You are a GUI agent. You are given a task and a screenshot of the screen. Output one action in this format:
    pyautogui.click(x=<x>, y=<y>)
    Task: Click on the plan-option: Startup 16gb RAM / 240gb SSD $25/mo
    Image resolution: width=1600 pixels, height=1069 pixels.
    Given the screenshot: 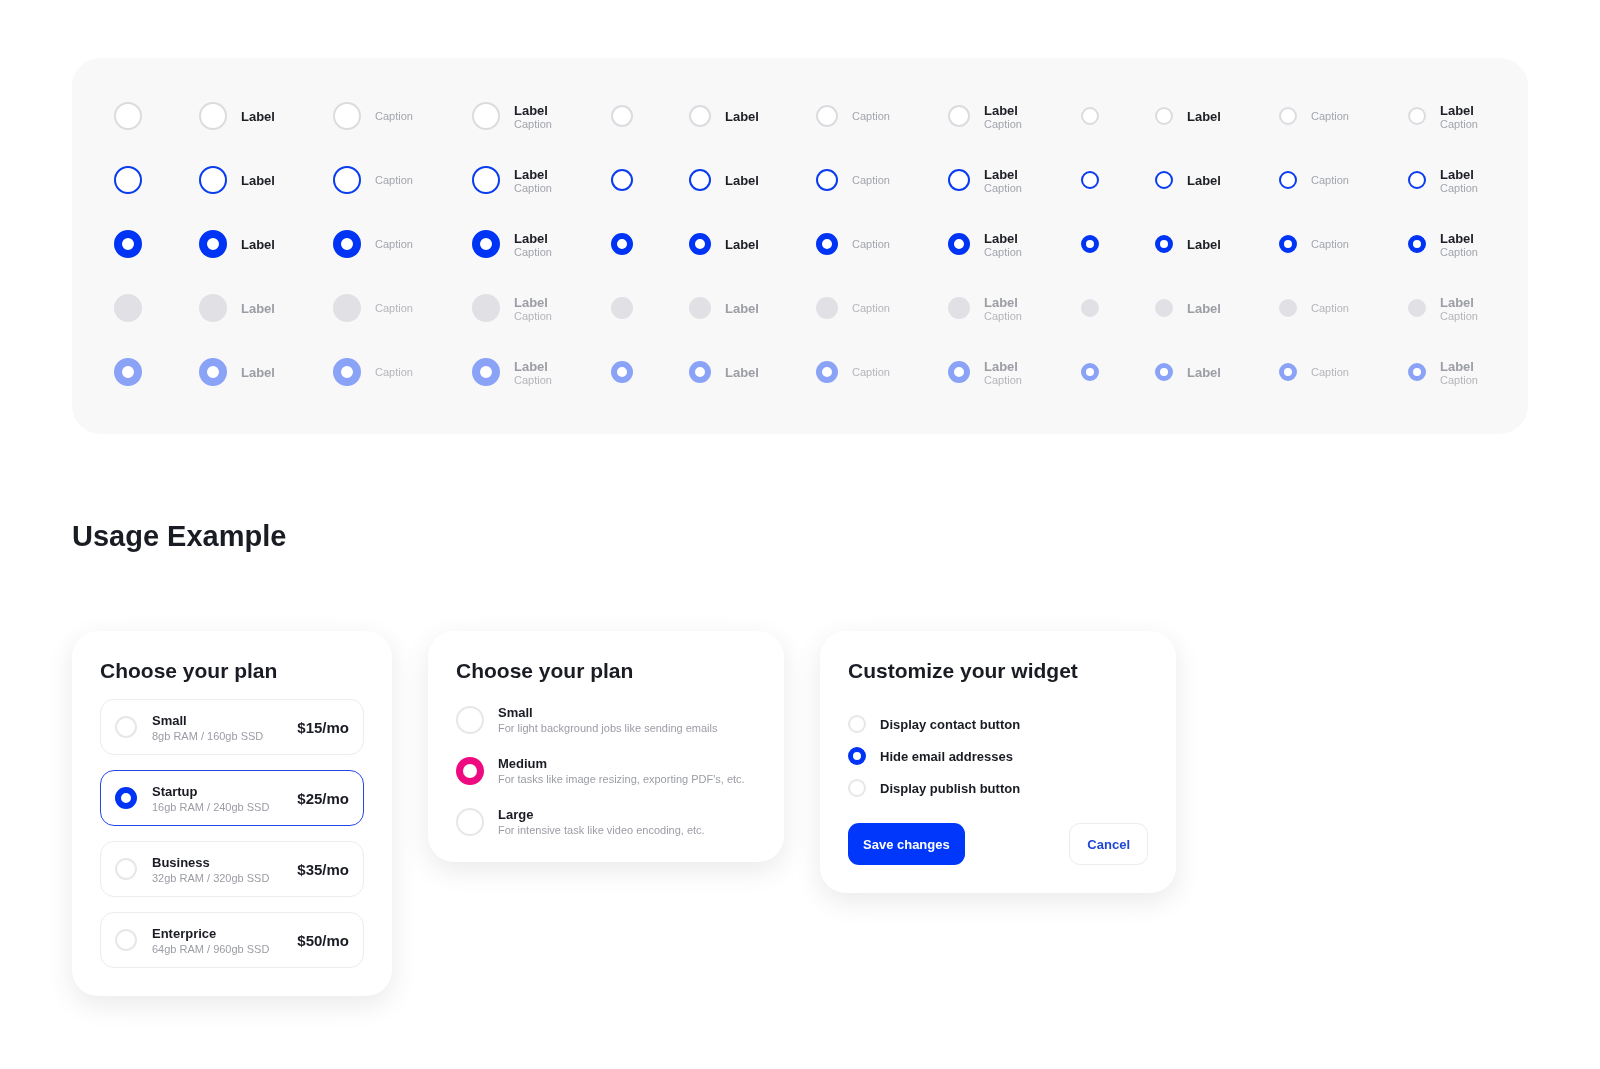 What is the action you would take?
    pyautogui.click(x=232, y=798)
    